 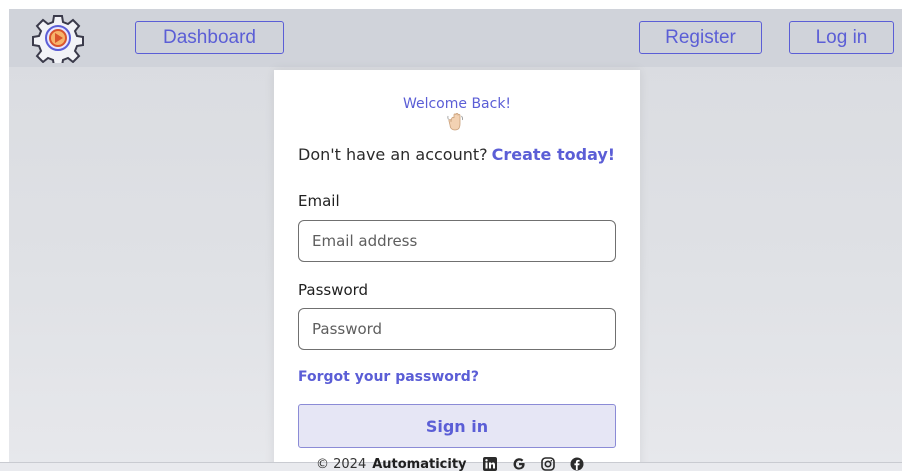 I want to click on google-icon, so click(x=519, y=464).